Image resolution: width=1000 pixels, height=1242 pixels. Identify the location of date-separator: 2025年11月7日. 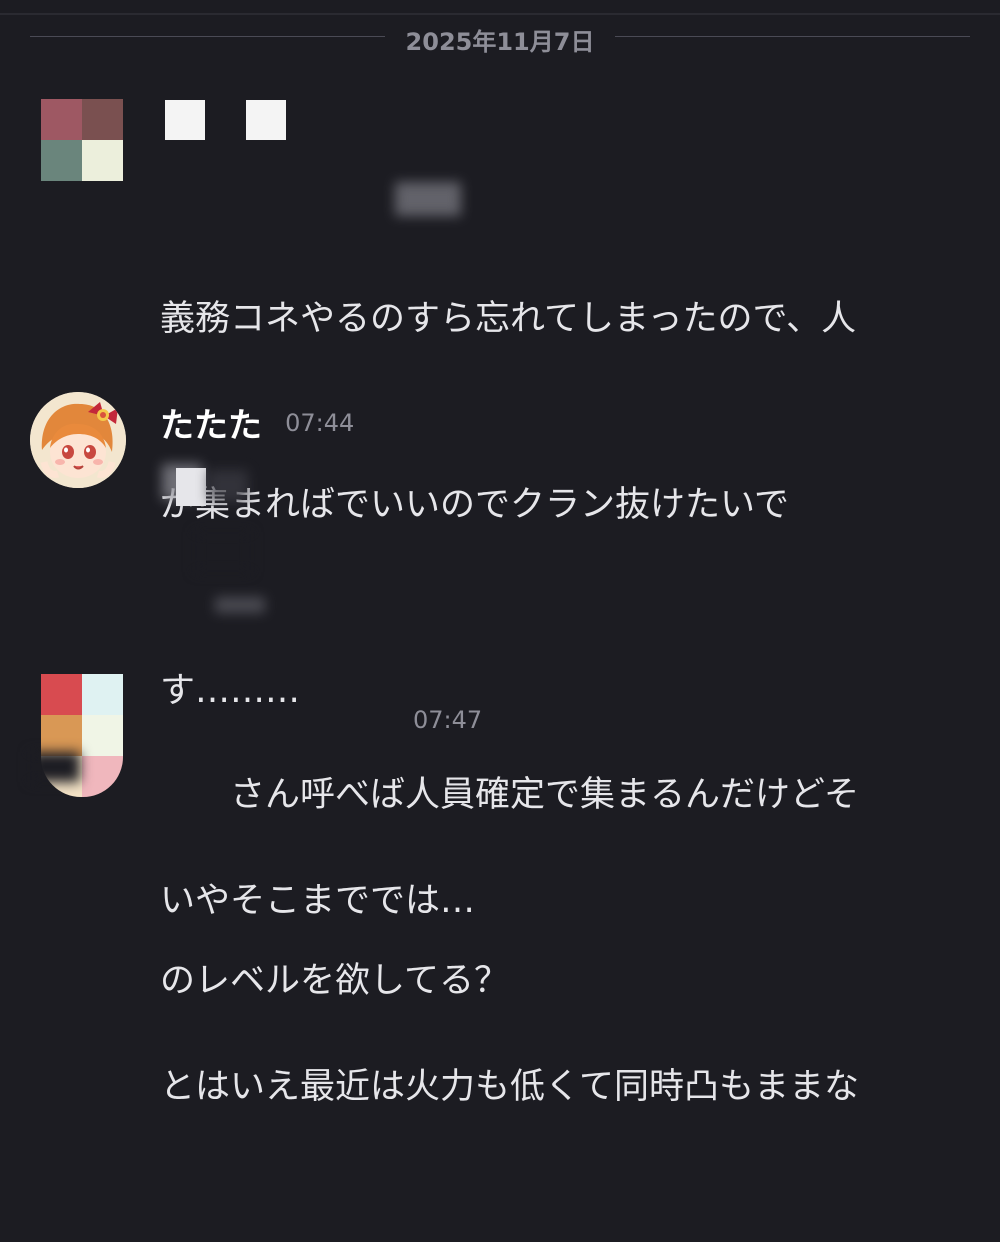
(500, 39).